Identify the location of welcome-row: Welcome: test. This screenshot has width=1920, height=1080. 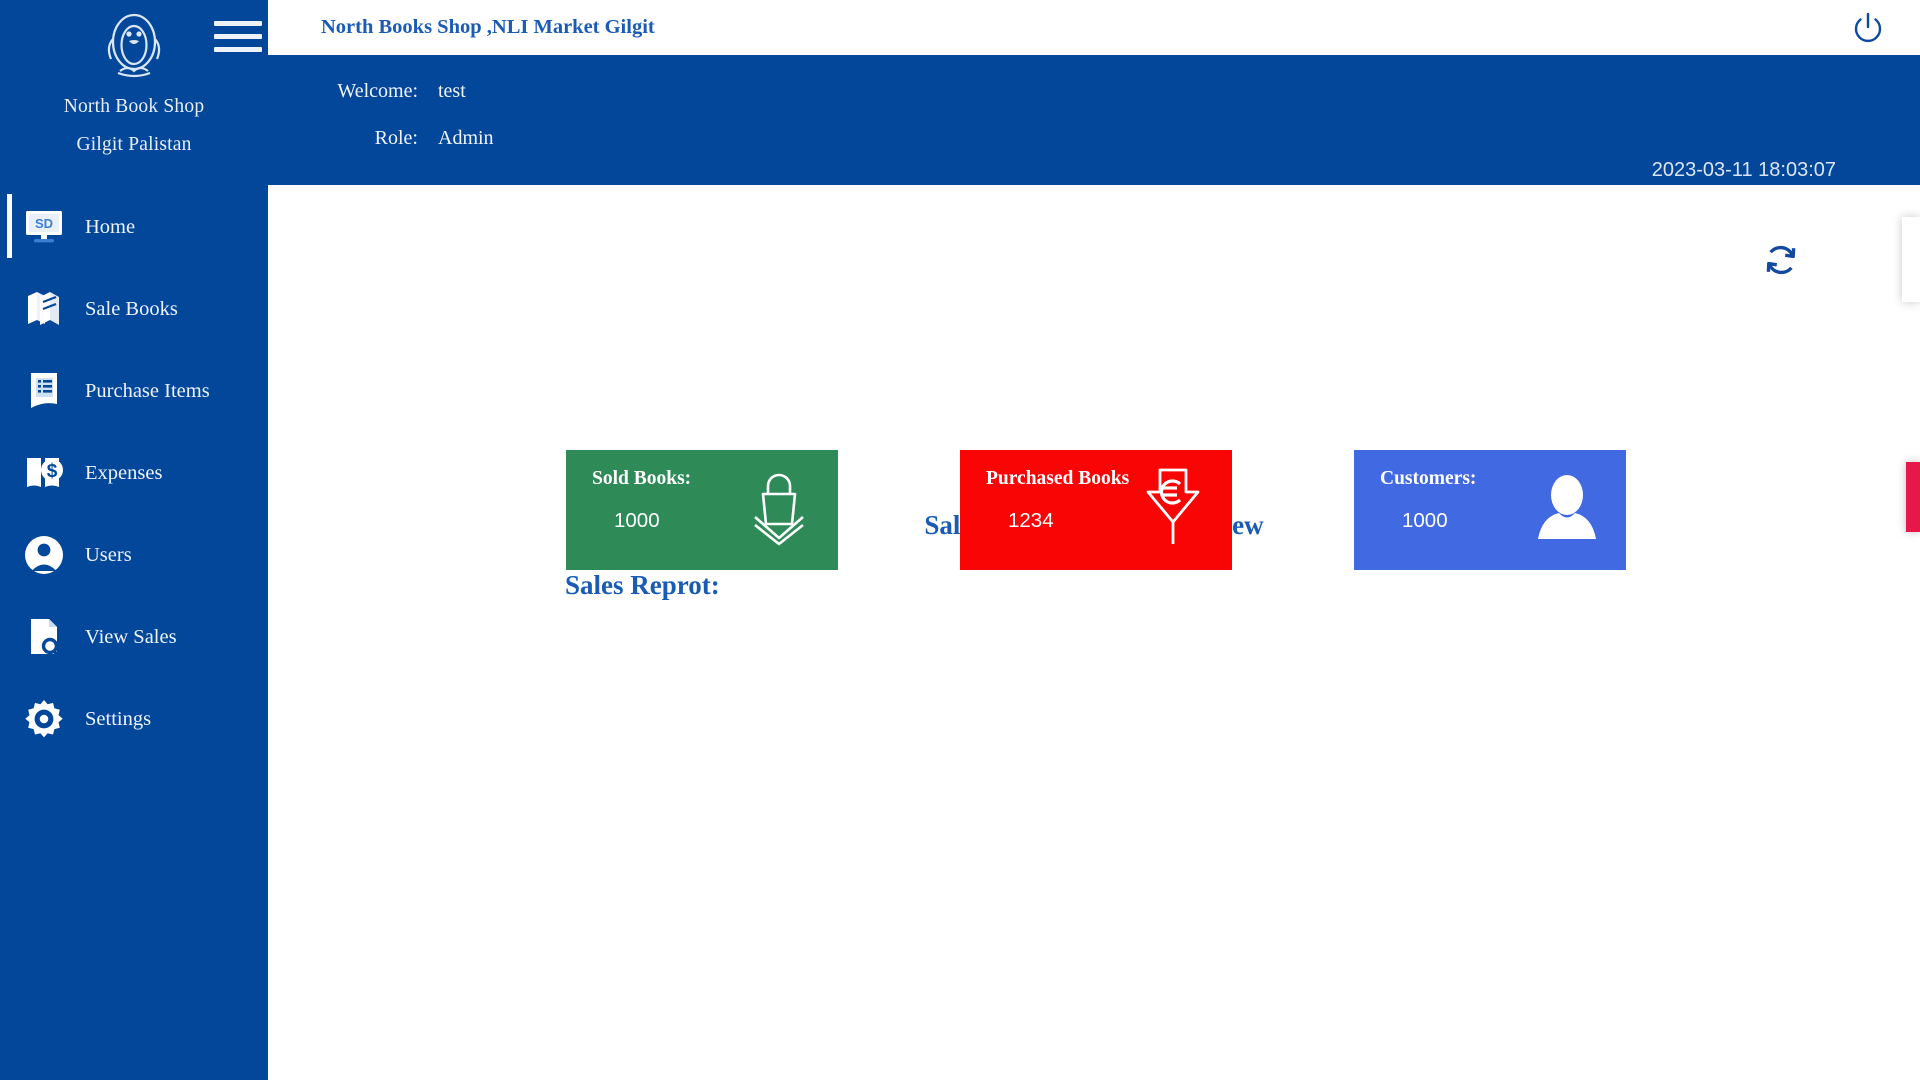
(394, 91).